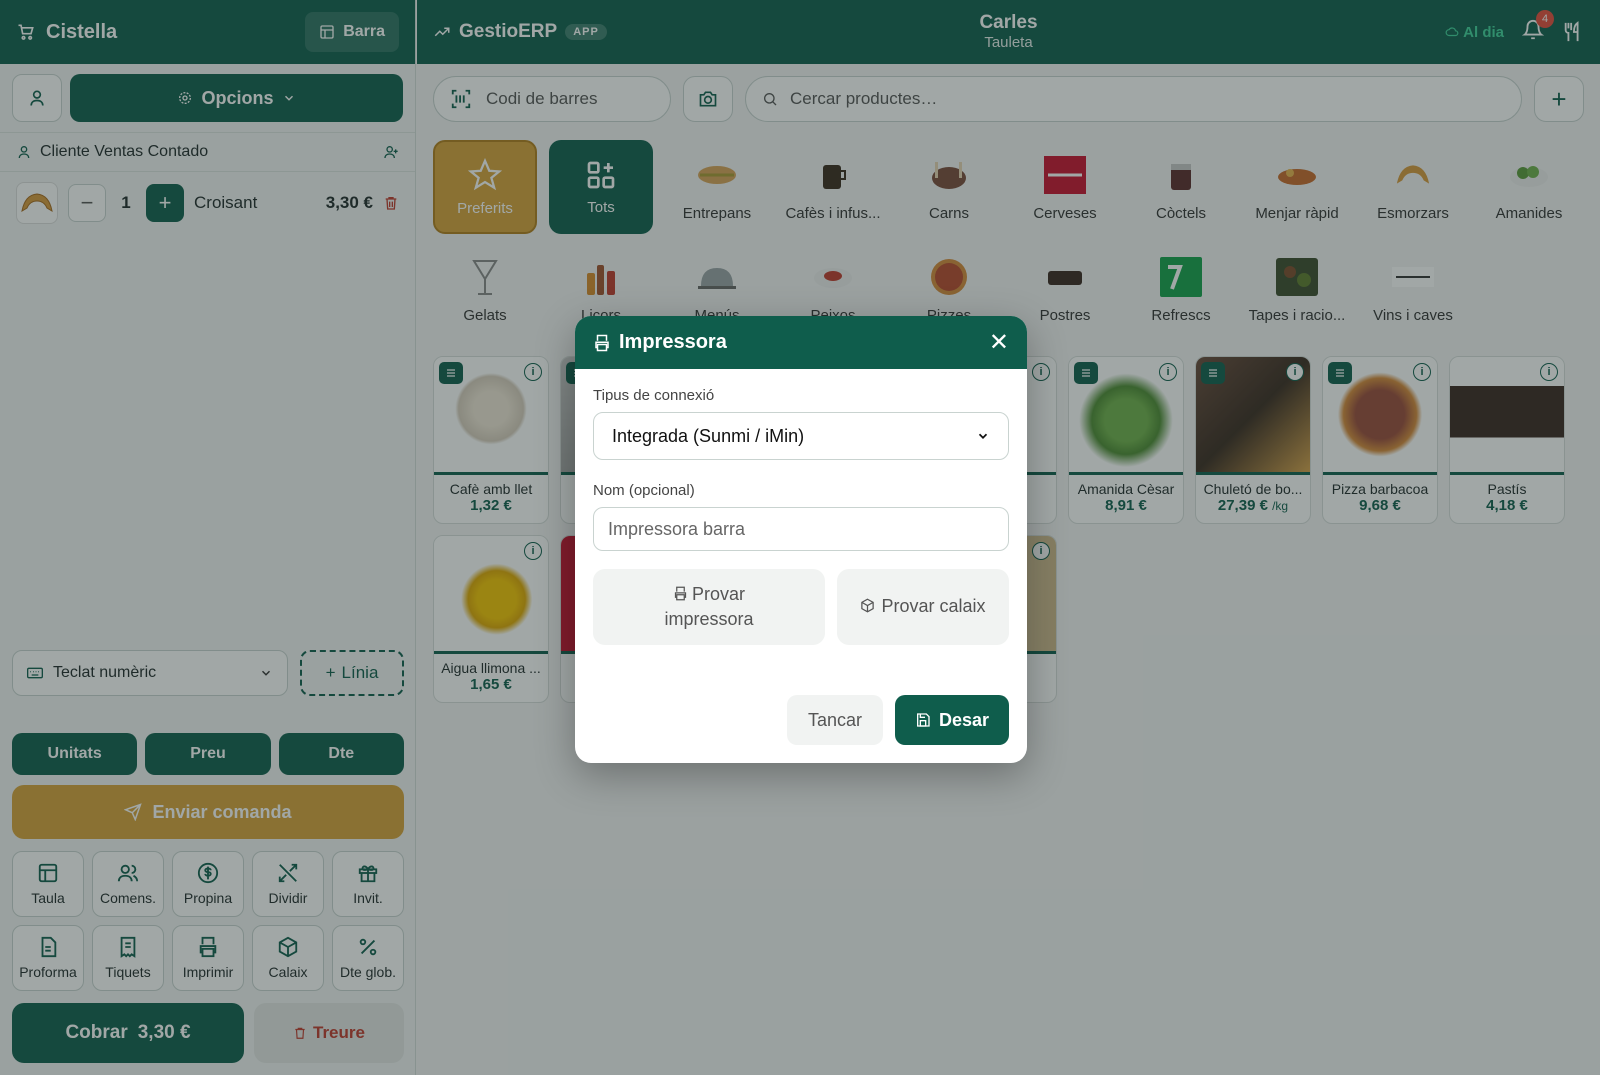 The height and width of the screenshot is (1075, 1600). Describe the element at coordinates (801, 342) in the screenshot. I see `dialog-header: Impressora ✕` at that location.